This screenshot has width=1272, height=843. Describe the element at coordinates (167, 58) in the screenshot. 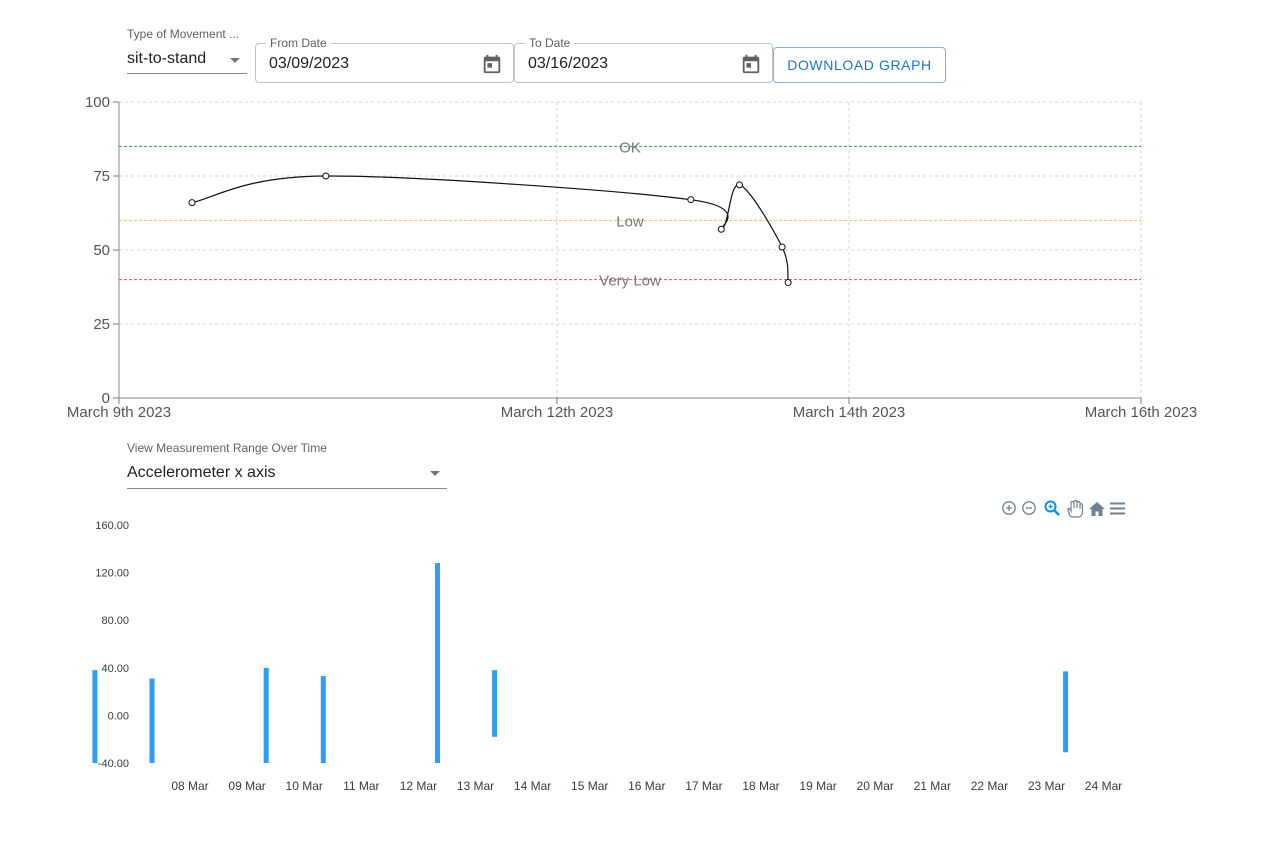

I see `movement-type-value: sit-to-stand` at that location.